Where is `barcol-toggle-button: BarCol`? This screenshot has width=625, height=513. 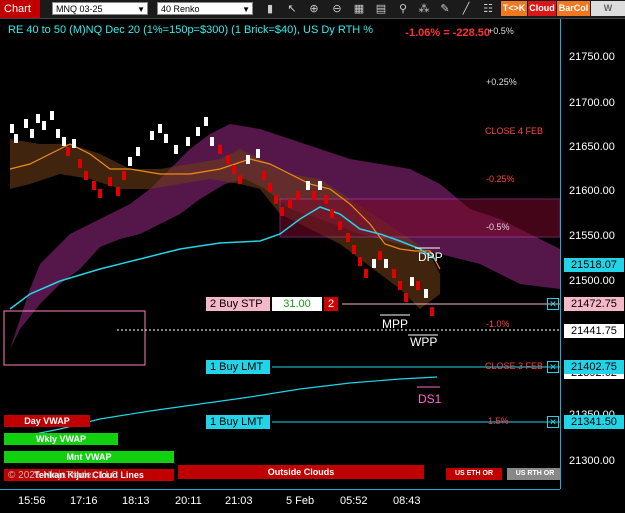 barcol-toggle-button: BarCol is located at coordinates (573, 8).